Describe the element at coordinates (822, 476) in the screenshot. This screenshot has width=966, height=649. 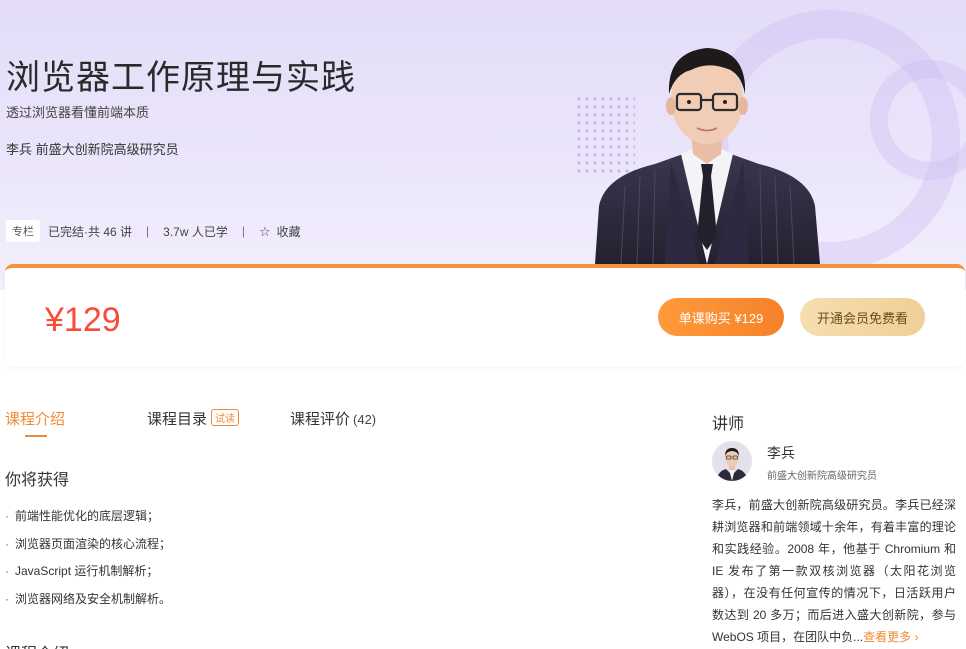
I see `teacher-role: 前盛大创新院高级研究员` at that location.